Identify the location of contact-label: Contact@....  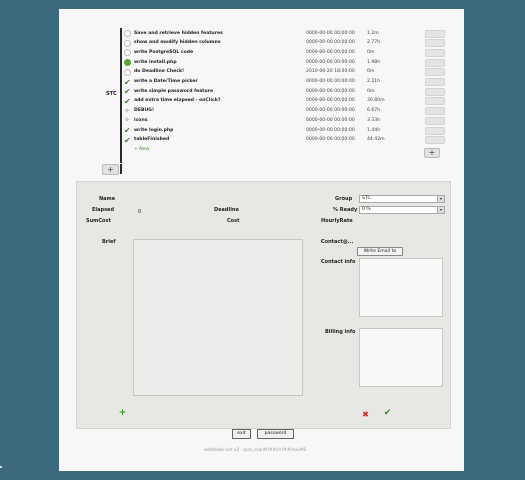
(337, 242).